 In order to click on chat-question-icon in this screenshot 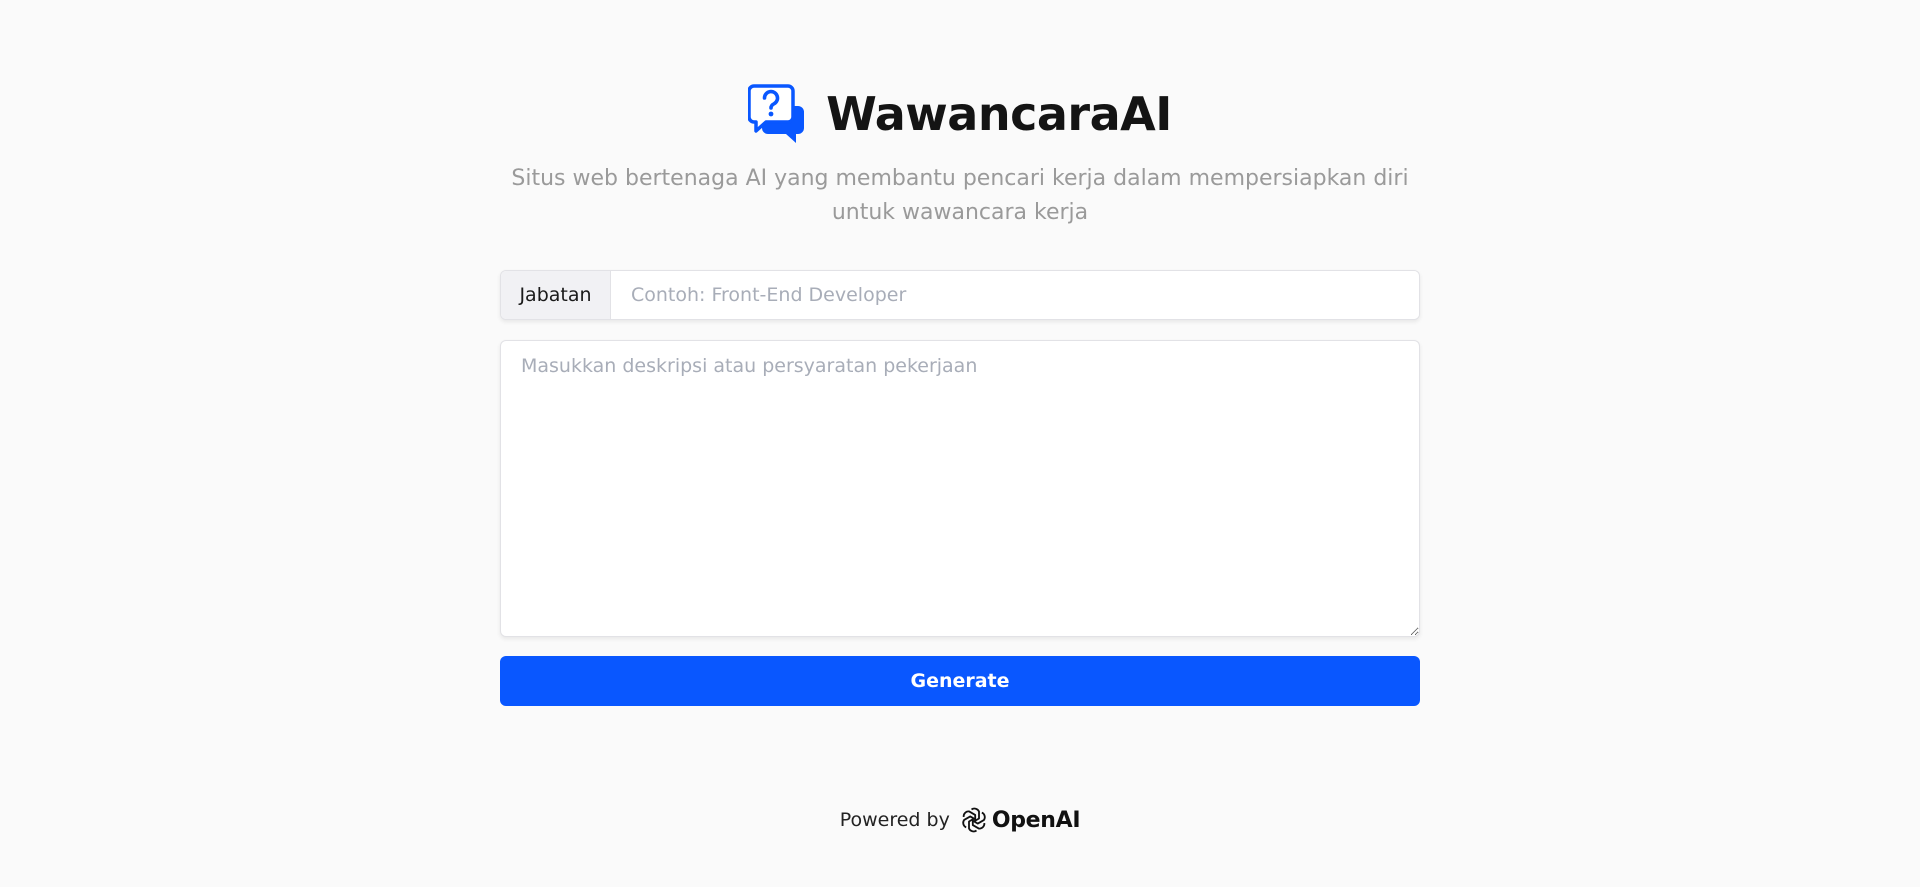, I will do `click(776, 113)`.